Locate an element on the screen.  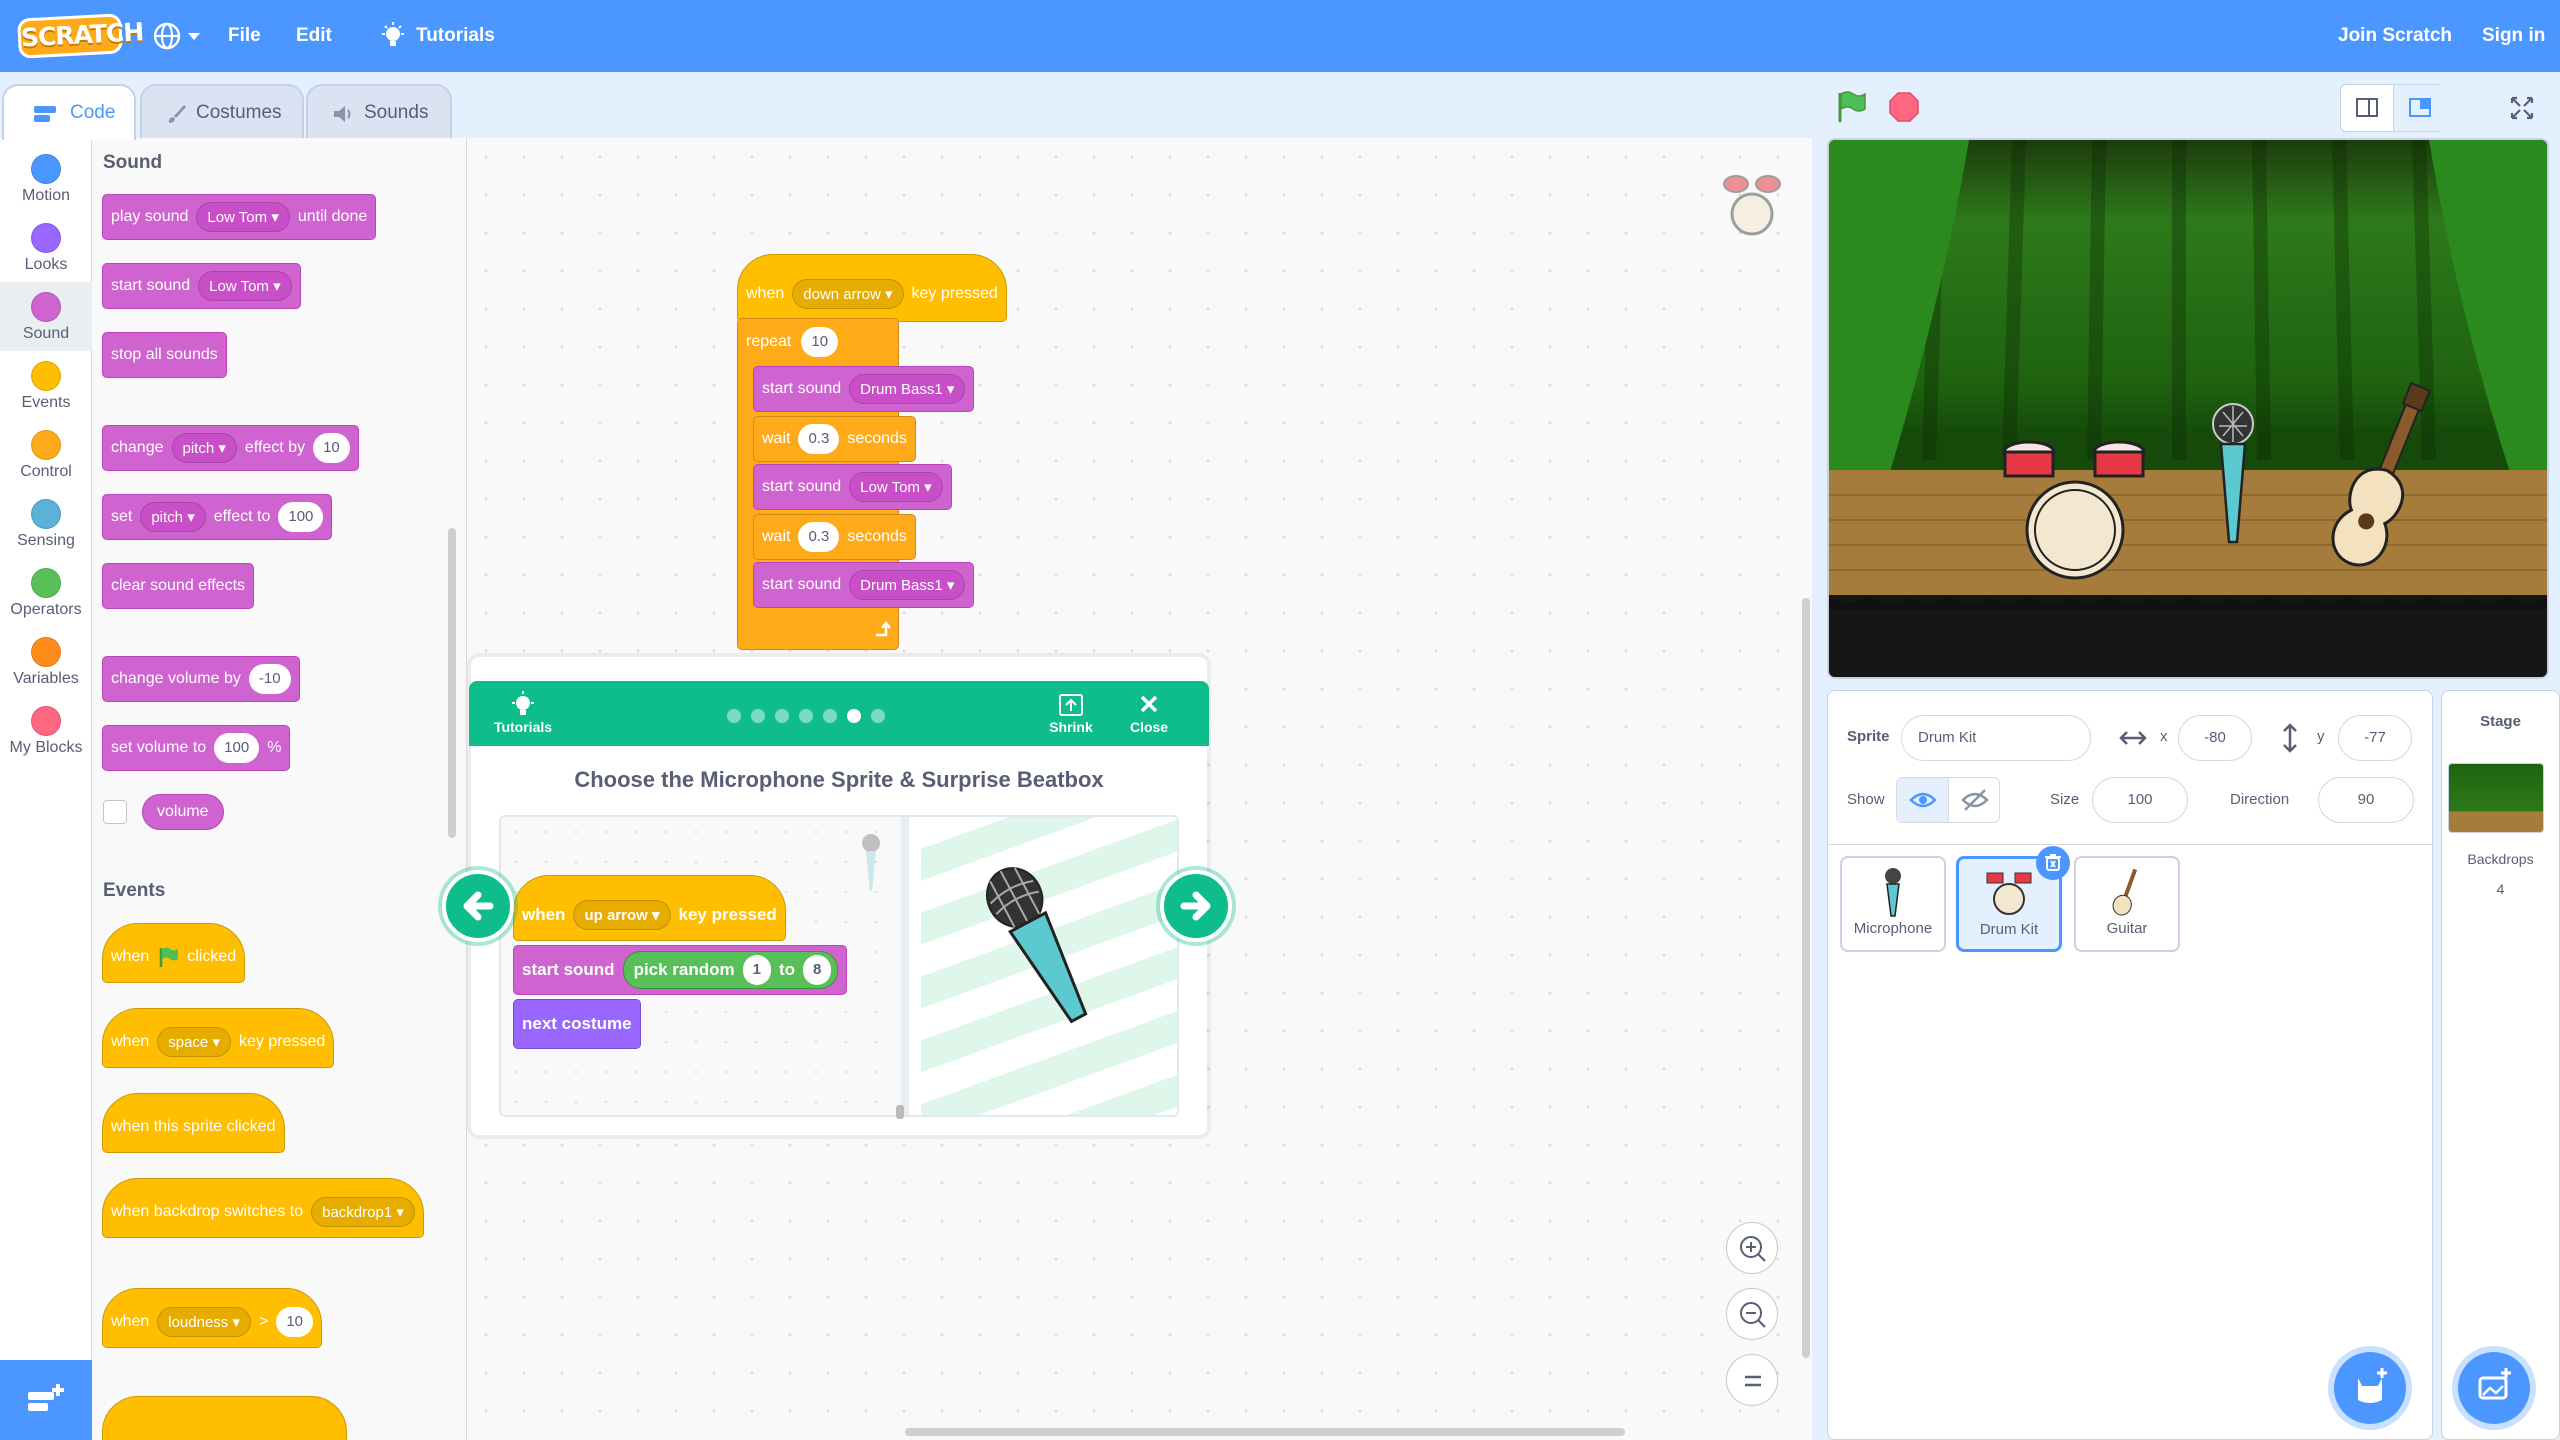
category-events: Events is located at coordinates (46, 385).